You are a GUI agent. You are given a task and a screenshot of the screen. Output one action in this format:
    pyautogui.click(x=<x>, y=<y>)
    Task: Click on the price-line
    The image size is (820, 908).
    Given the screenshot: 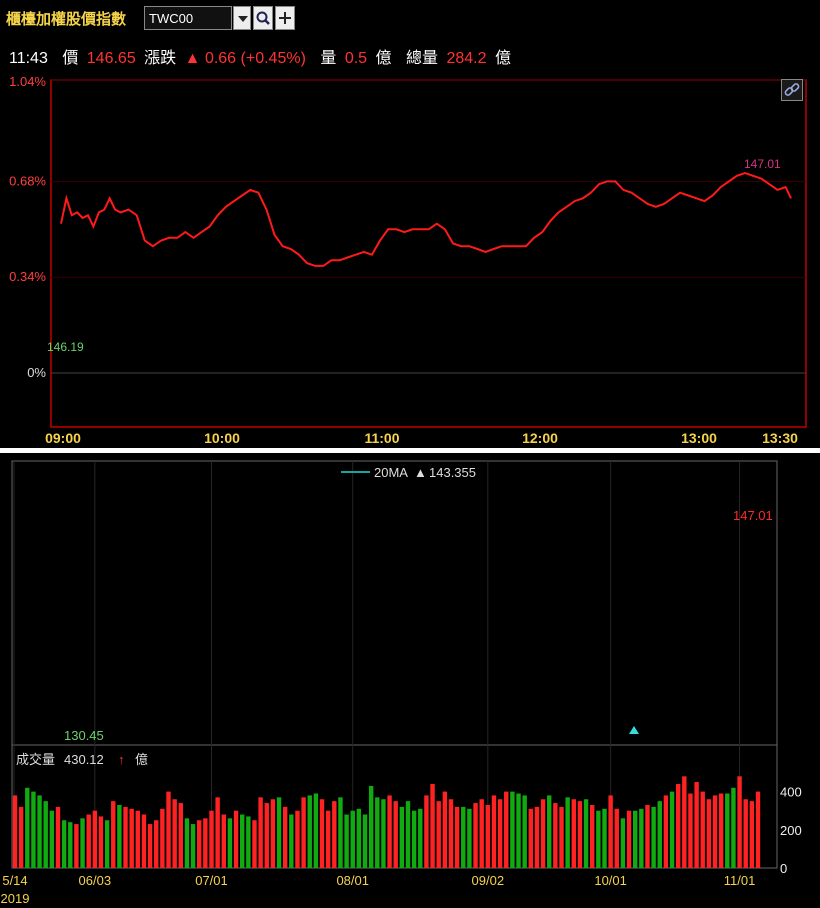 What is the action you would take?
    pyautogui.click(x=426, y=219)
    